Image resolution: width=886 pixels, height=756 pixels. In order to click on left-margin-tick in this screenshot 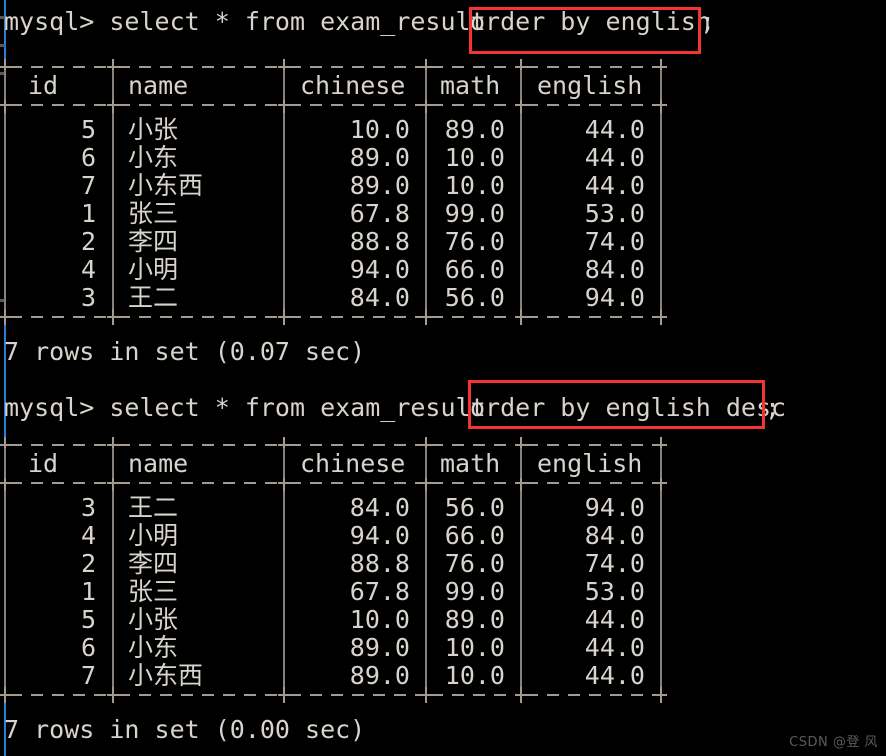, I will do `click(2, 45)`.